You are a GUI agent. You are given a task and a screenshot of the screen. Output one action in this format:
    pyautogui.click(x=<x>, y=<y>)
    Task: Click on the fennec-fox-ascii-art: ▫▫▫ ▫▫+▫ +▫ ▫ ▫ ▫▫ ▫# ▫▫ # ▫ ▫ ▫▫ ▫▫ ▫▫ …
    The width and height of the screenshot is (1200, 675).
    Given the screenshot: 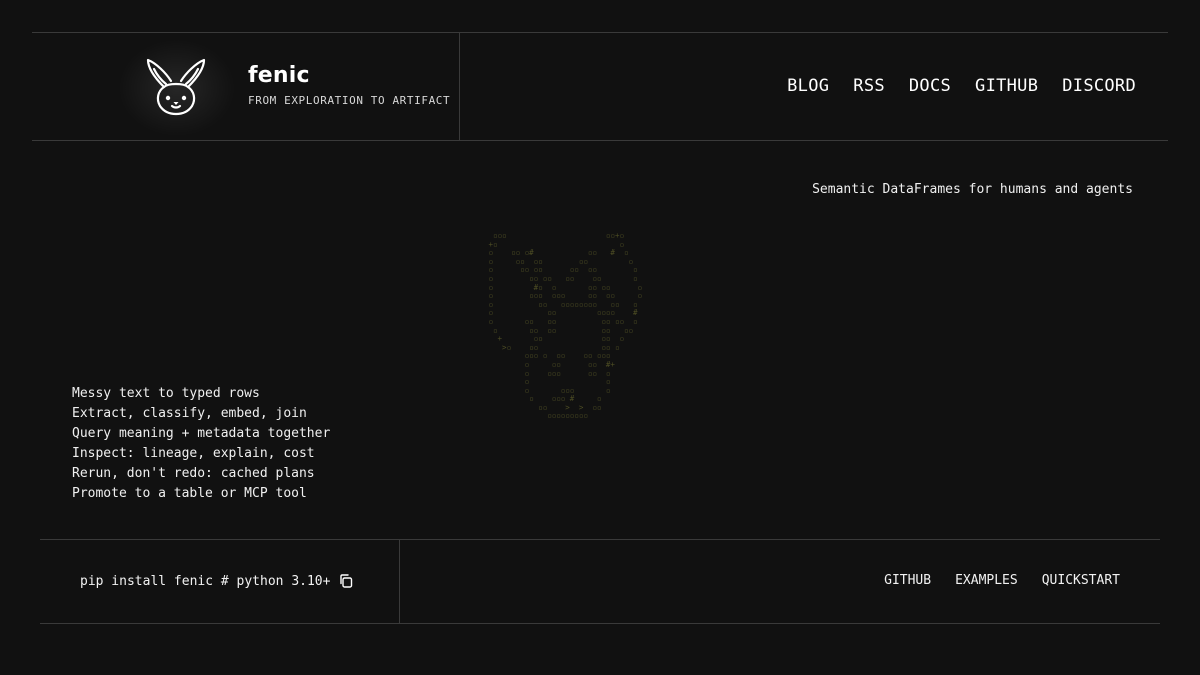 What is the action you would take?
    pyautogui.click(x=565, y=326)
    